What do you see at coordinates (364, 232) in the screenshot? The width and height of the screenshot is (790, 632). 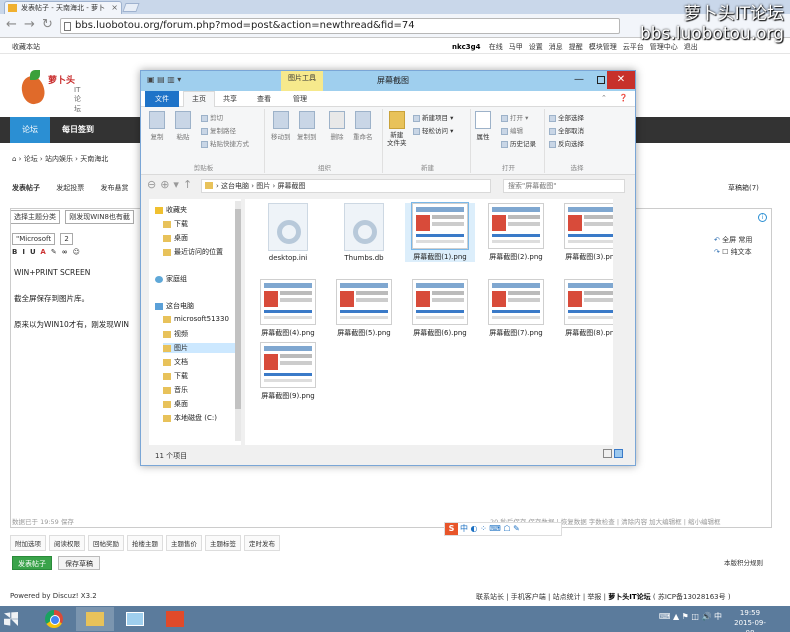 I see `file-item: Thumbs.db` at bounding box center [364, 232].